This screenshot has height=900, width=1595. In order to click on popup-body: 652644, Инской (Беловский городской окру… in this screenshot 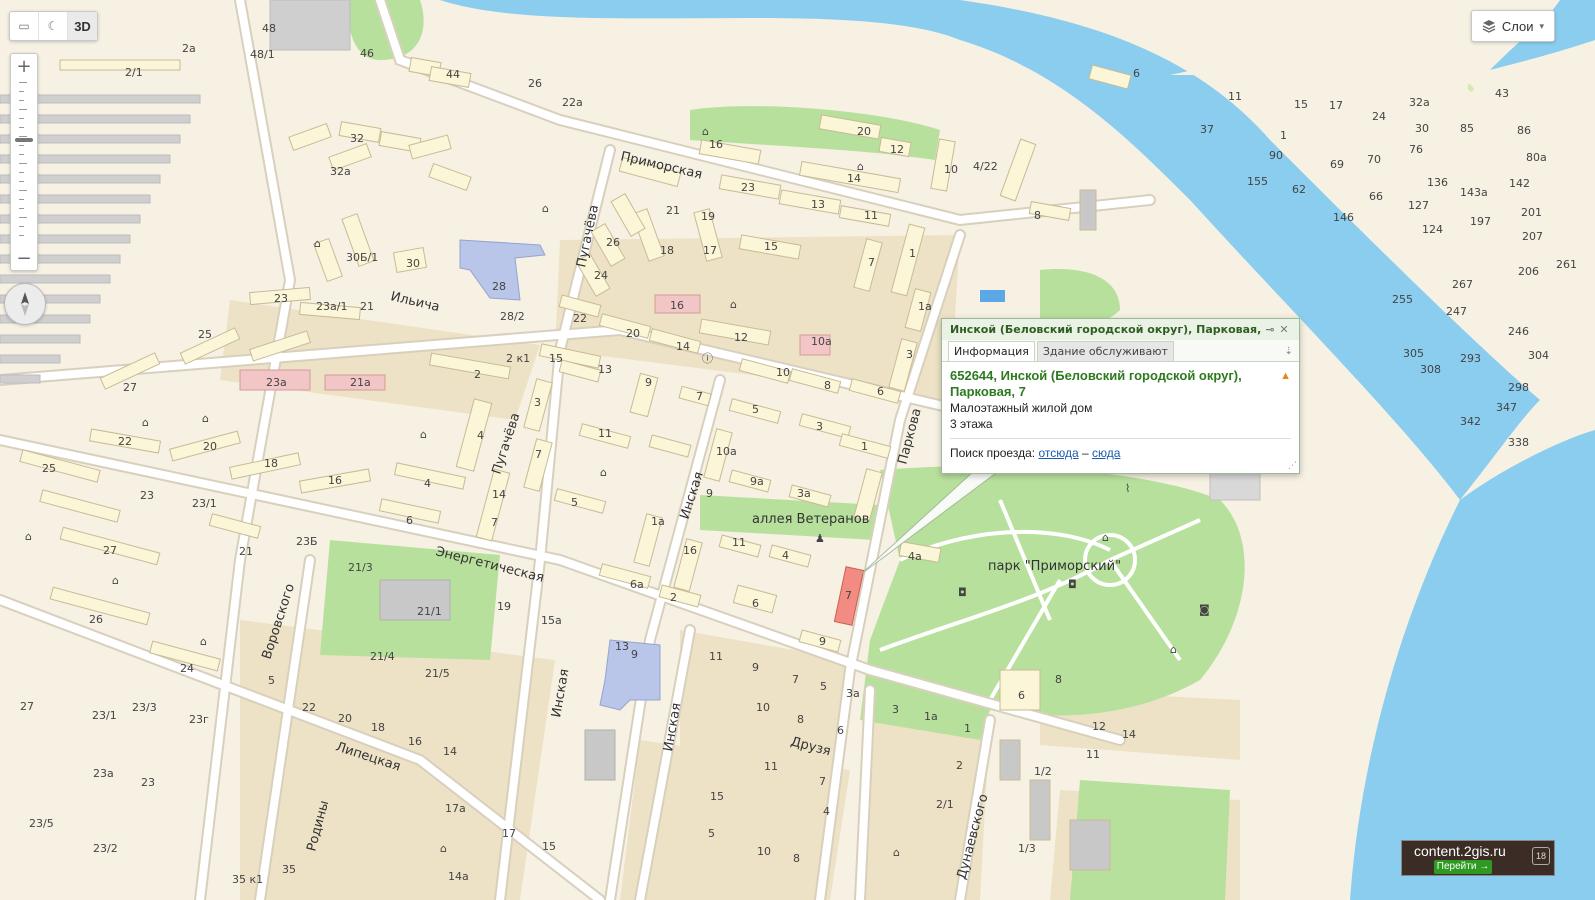, I will do `click(1120, 414)`.